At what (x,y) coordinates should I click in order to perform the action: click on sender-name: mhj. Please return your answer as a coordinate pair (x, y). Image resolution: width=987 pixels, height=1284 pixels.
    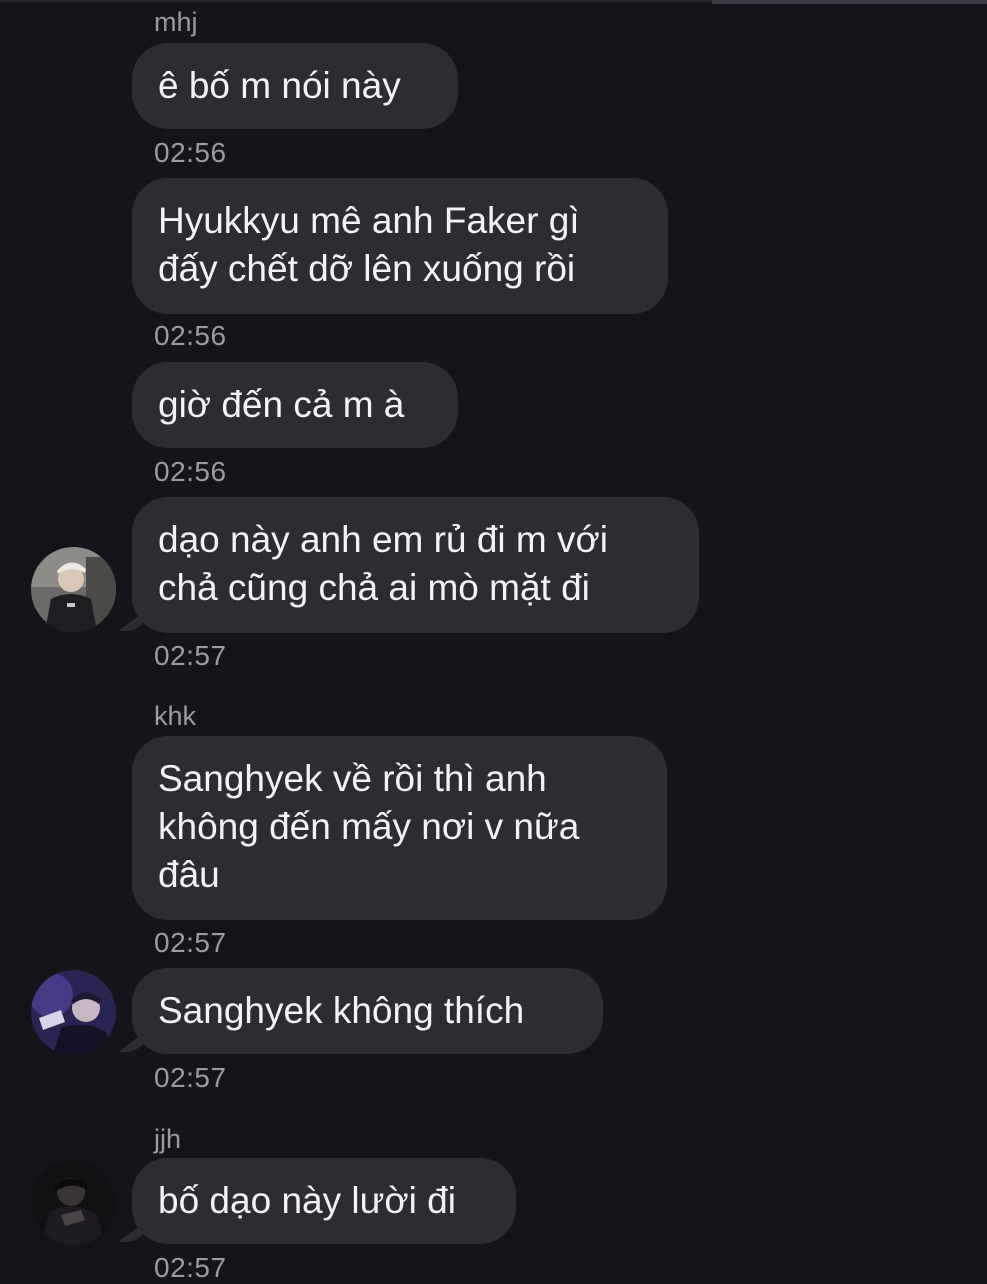
    Looking at the image, I should click on (176, 22).